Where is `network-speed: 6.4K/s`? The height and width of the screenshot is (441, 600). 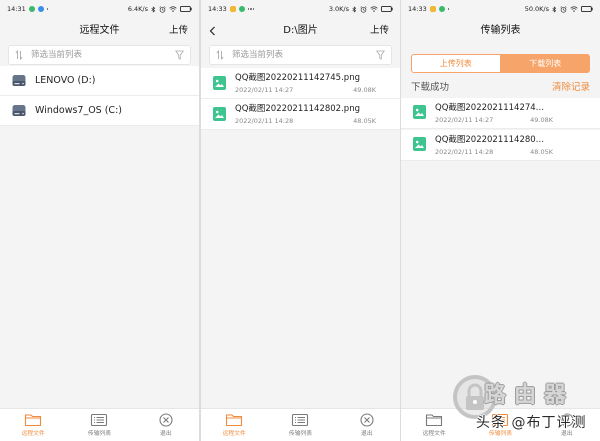 network-speed: 6.4K/s is located at coordinates (137, 9).